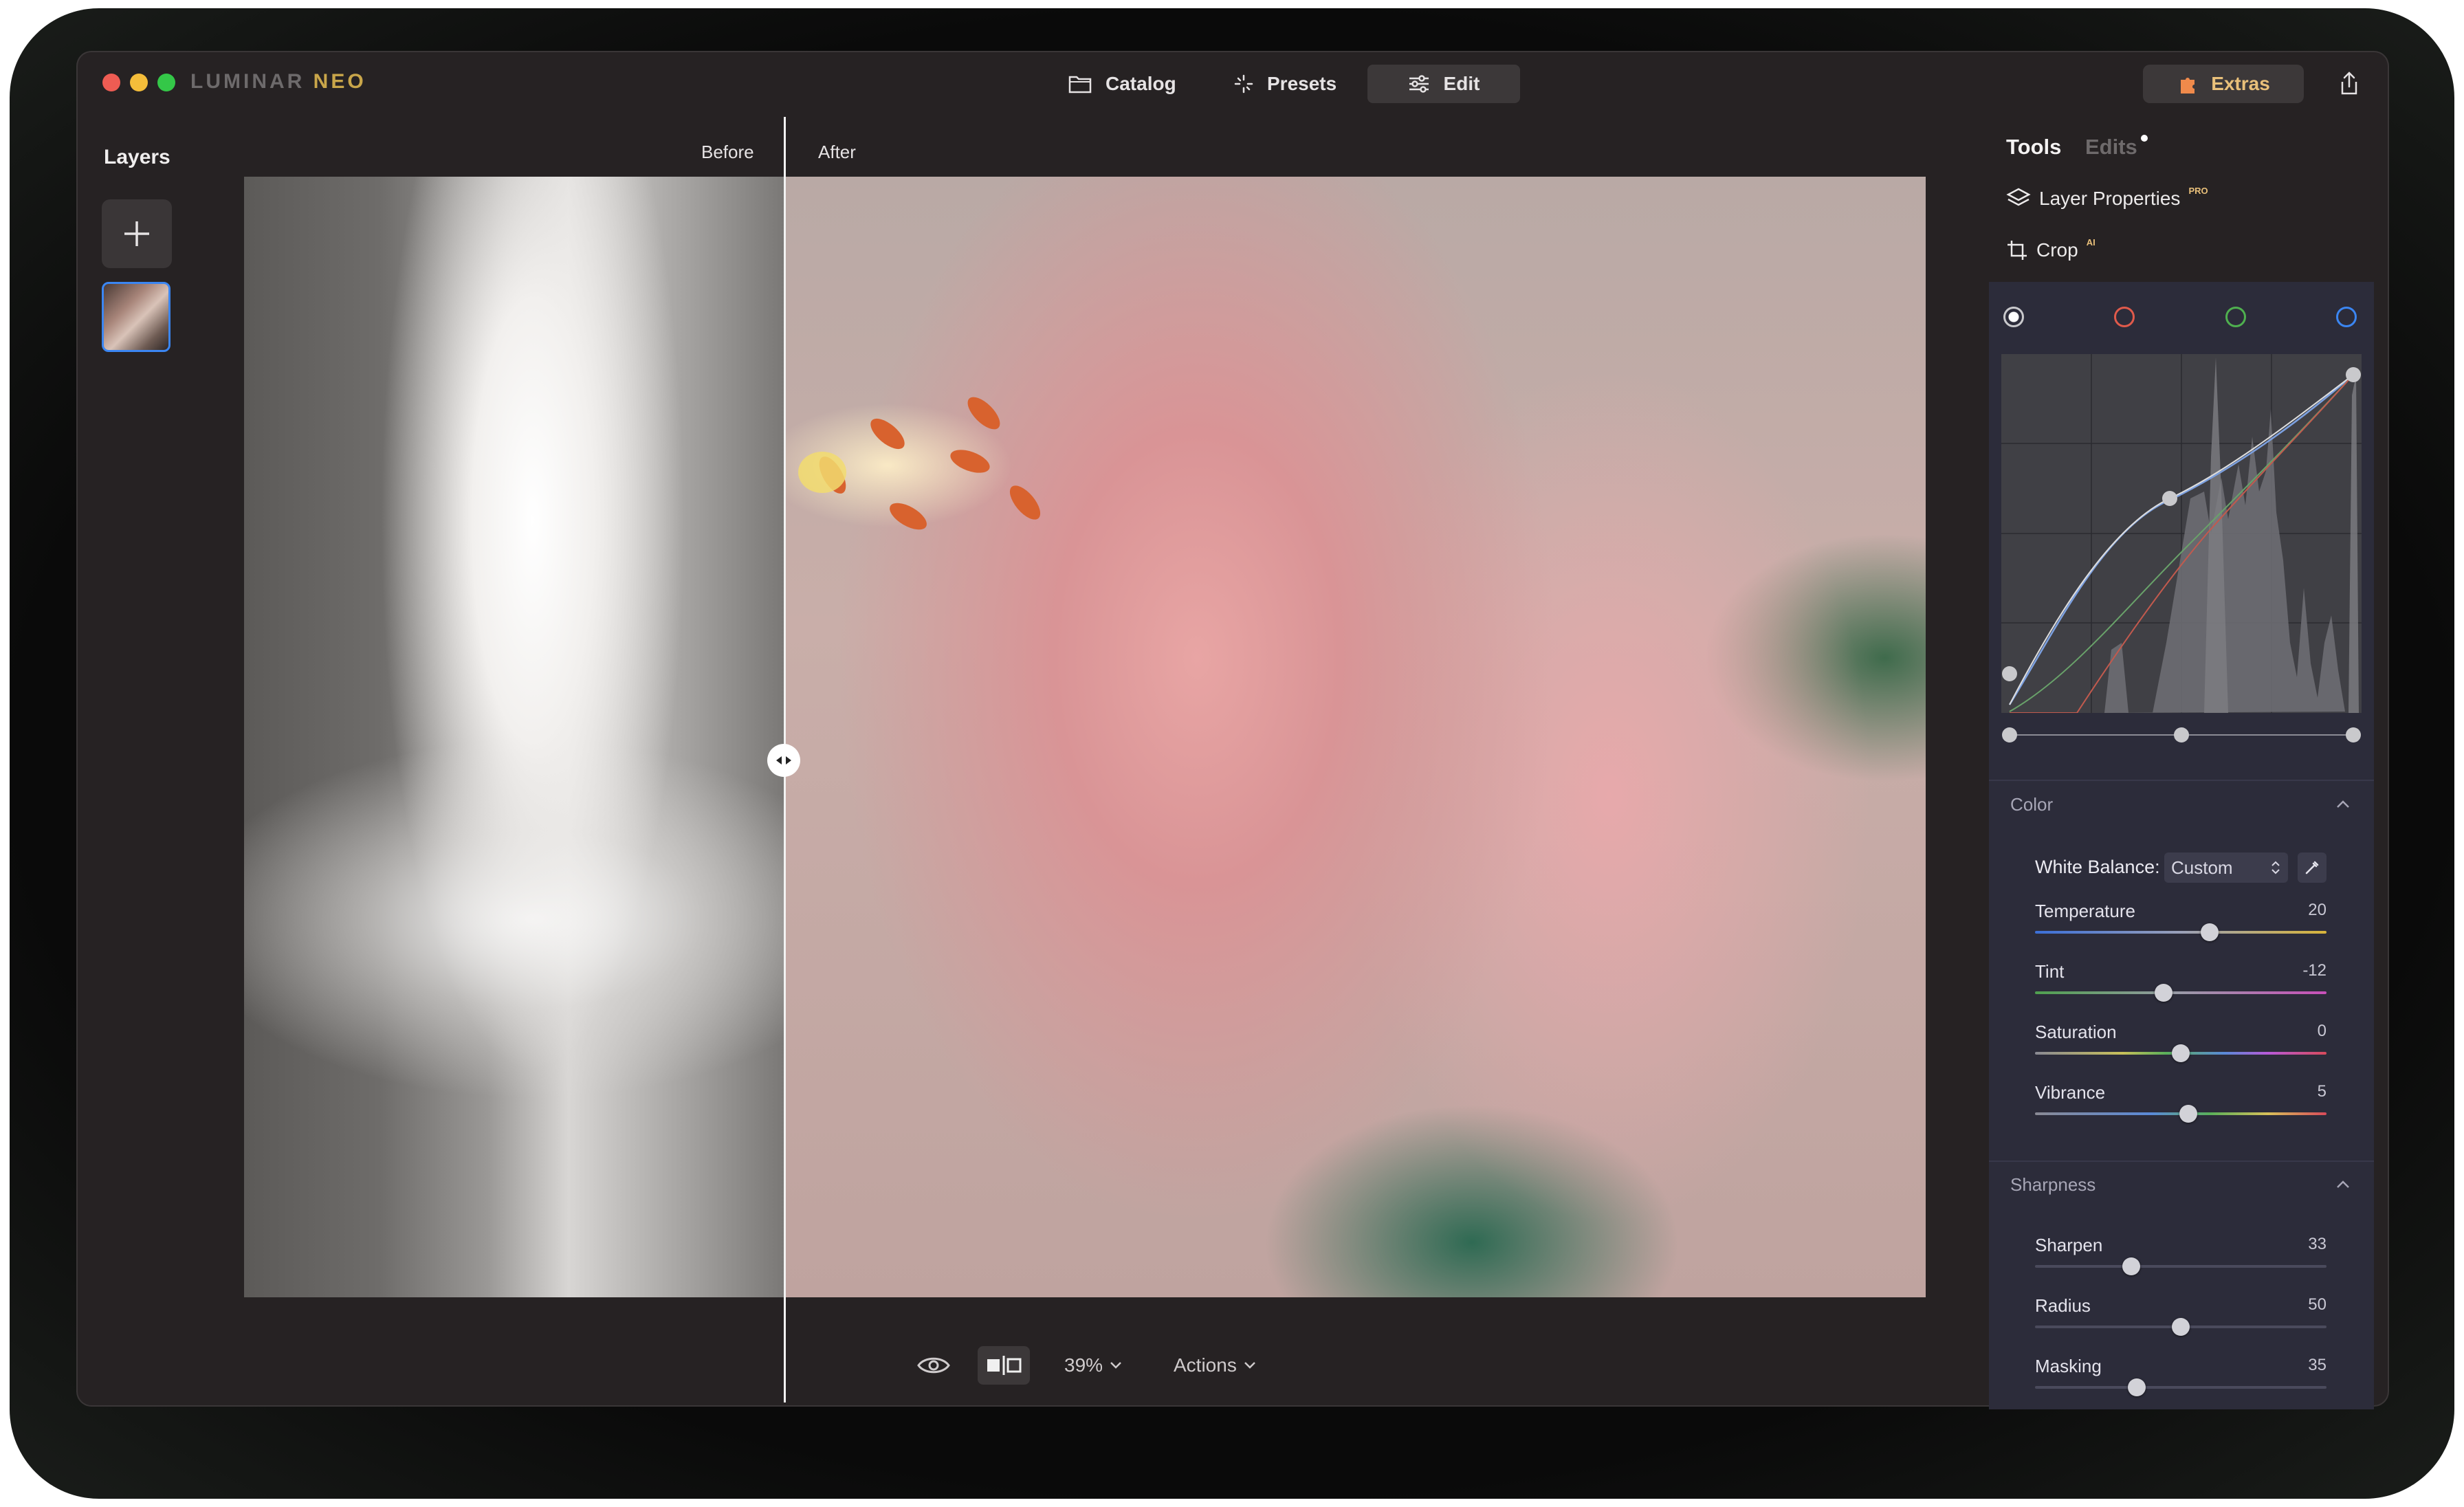  I want to click on nav-catalog-label: Catalog, so click(1141, 83).